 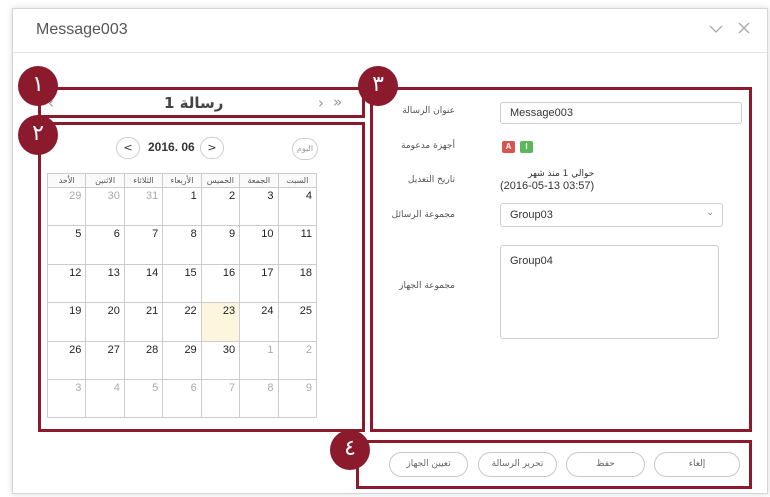 What do you see at coordinates (220, 322) in the screenshot?
I see `calendar-day-today: 23` at bounding box center [220, 322].